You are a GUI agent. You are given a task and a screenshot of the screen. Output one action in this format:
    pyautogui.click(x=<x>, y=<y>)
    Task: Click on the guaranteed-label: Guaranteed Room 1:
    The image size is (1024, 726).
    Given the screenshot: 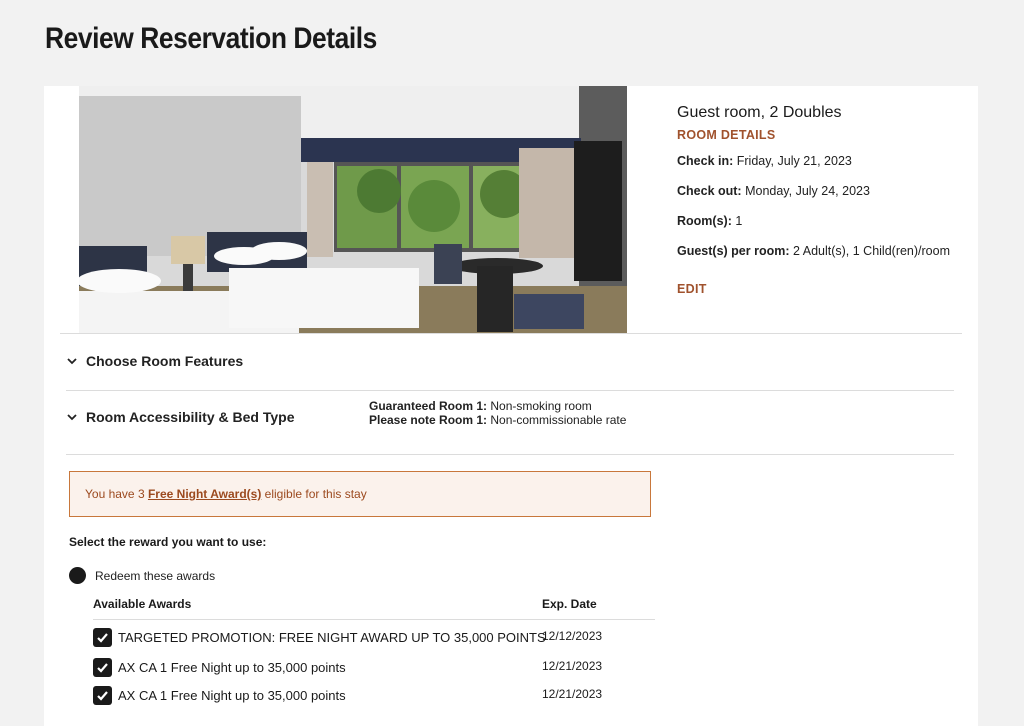 What is the action you would take?
    pyautogui.click(x=428, y=406)
    